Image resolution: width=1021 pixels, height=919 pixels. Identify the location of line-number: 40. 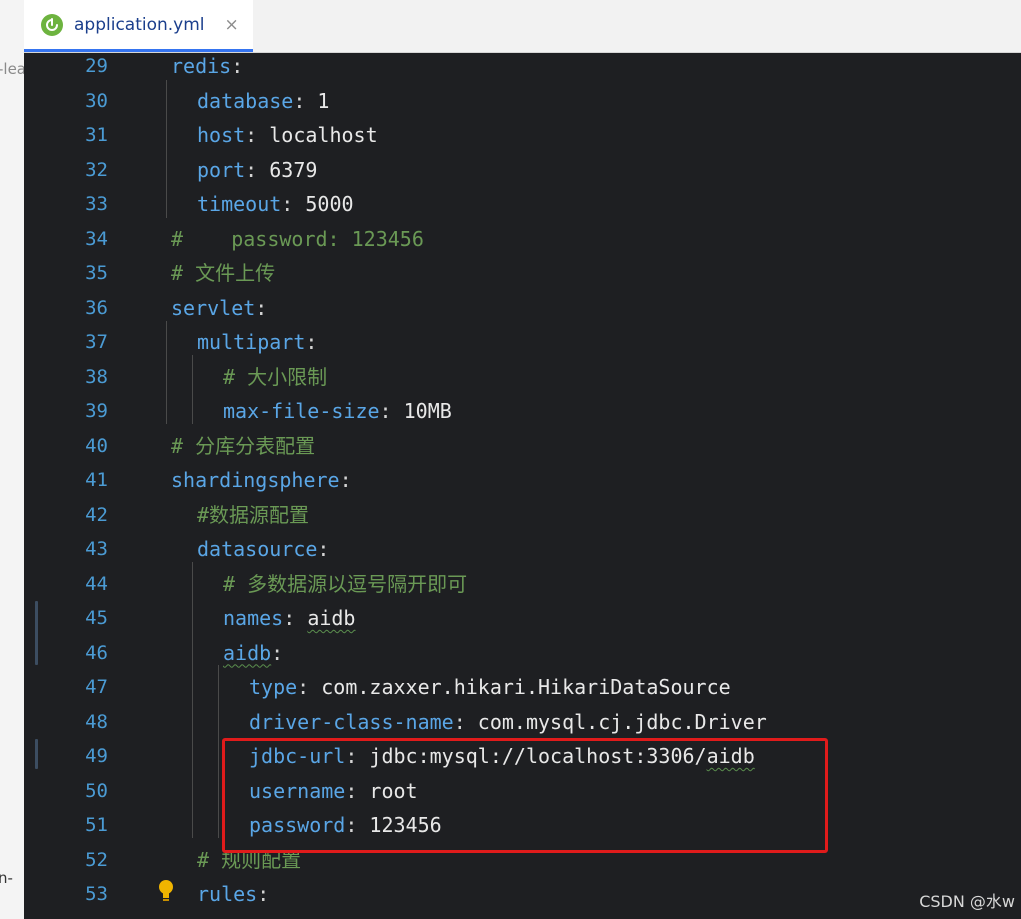
(96, 445).